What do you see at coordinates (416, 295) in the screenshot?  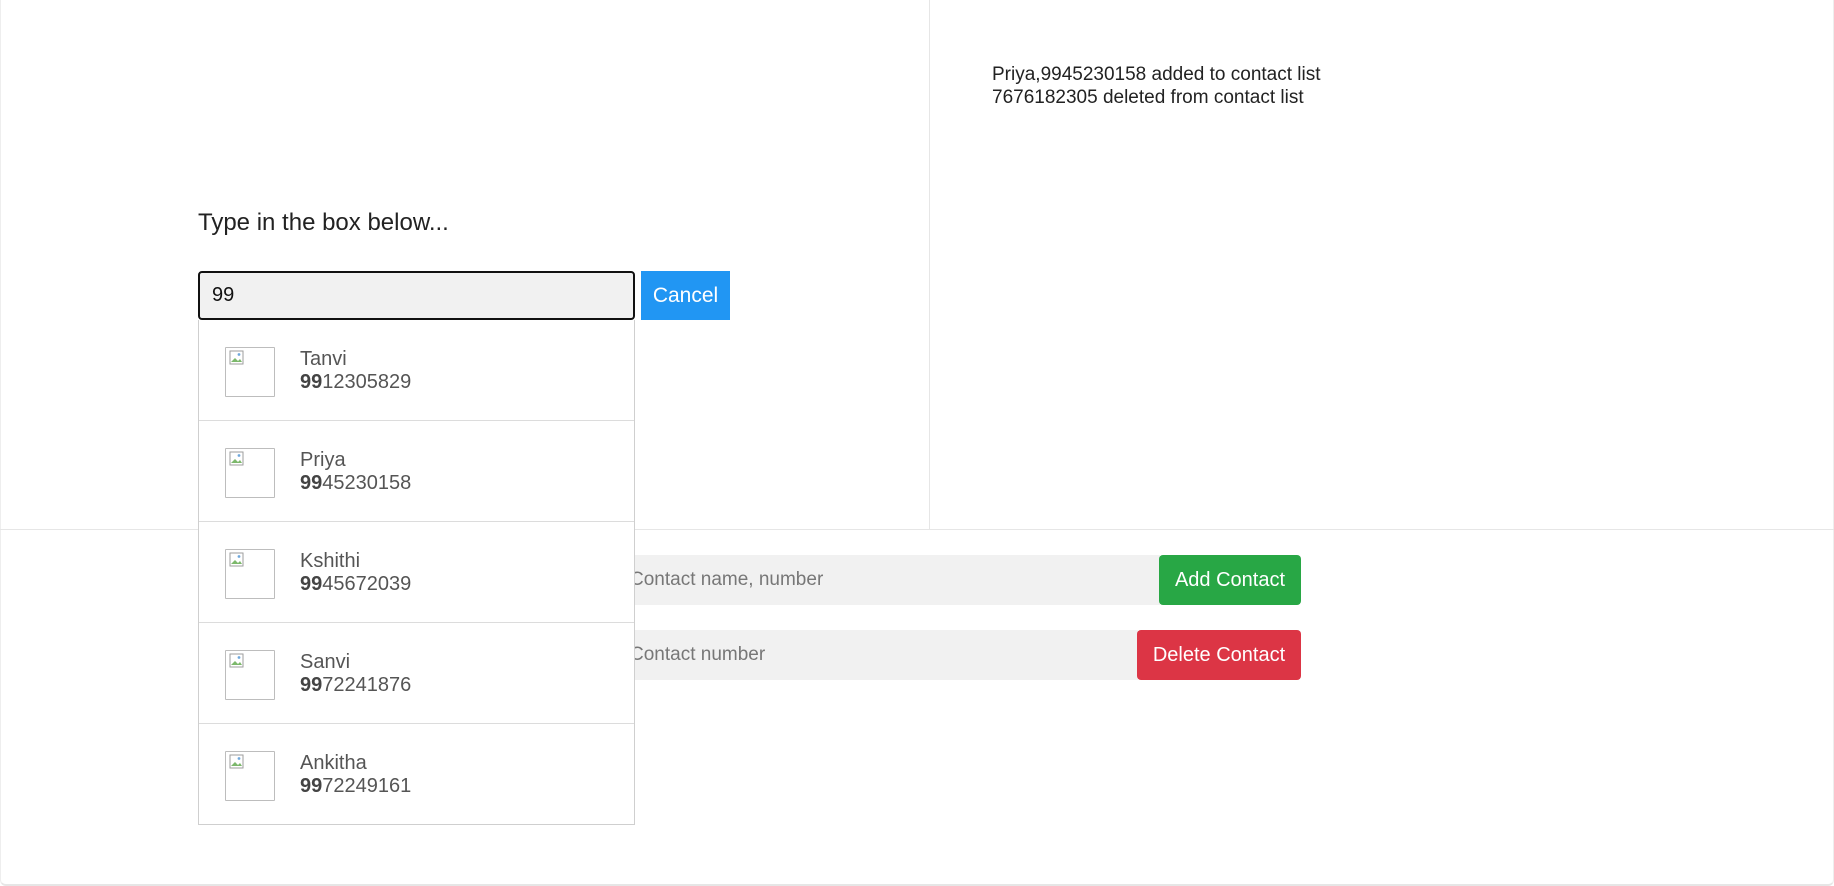 I see `search-input` at bounding box center [416, 295].